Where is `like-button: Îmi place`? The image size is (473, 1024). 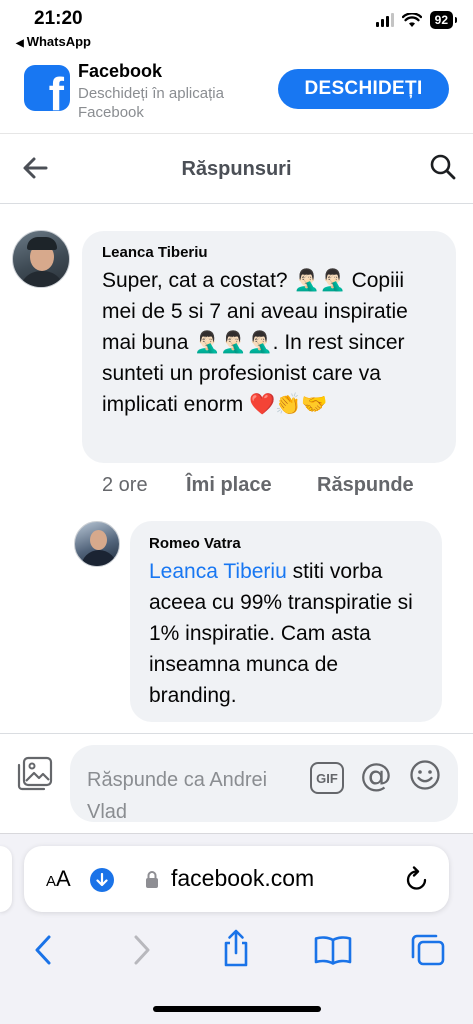 like-button: Îmi place is located at coordinates (251, 485).